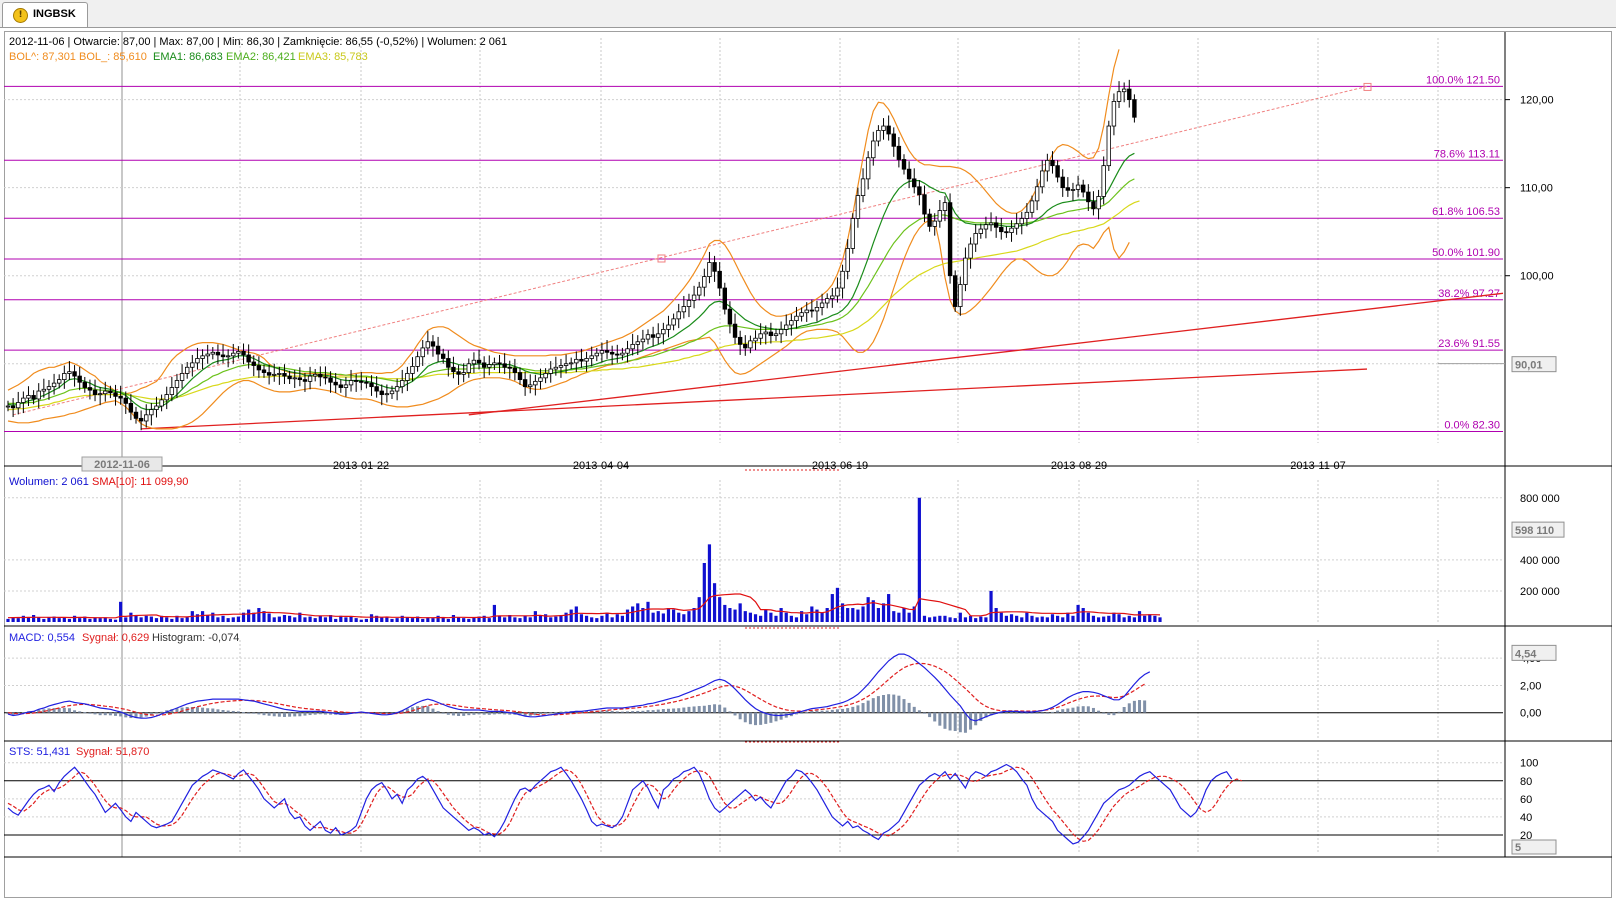 The height and width of the screenshot is (900, 1616). Describe the element at coordinates (1540, 592) in the screenshot. I see `volume-tick-label: 200 000` at that location.